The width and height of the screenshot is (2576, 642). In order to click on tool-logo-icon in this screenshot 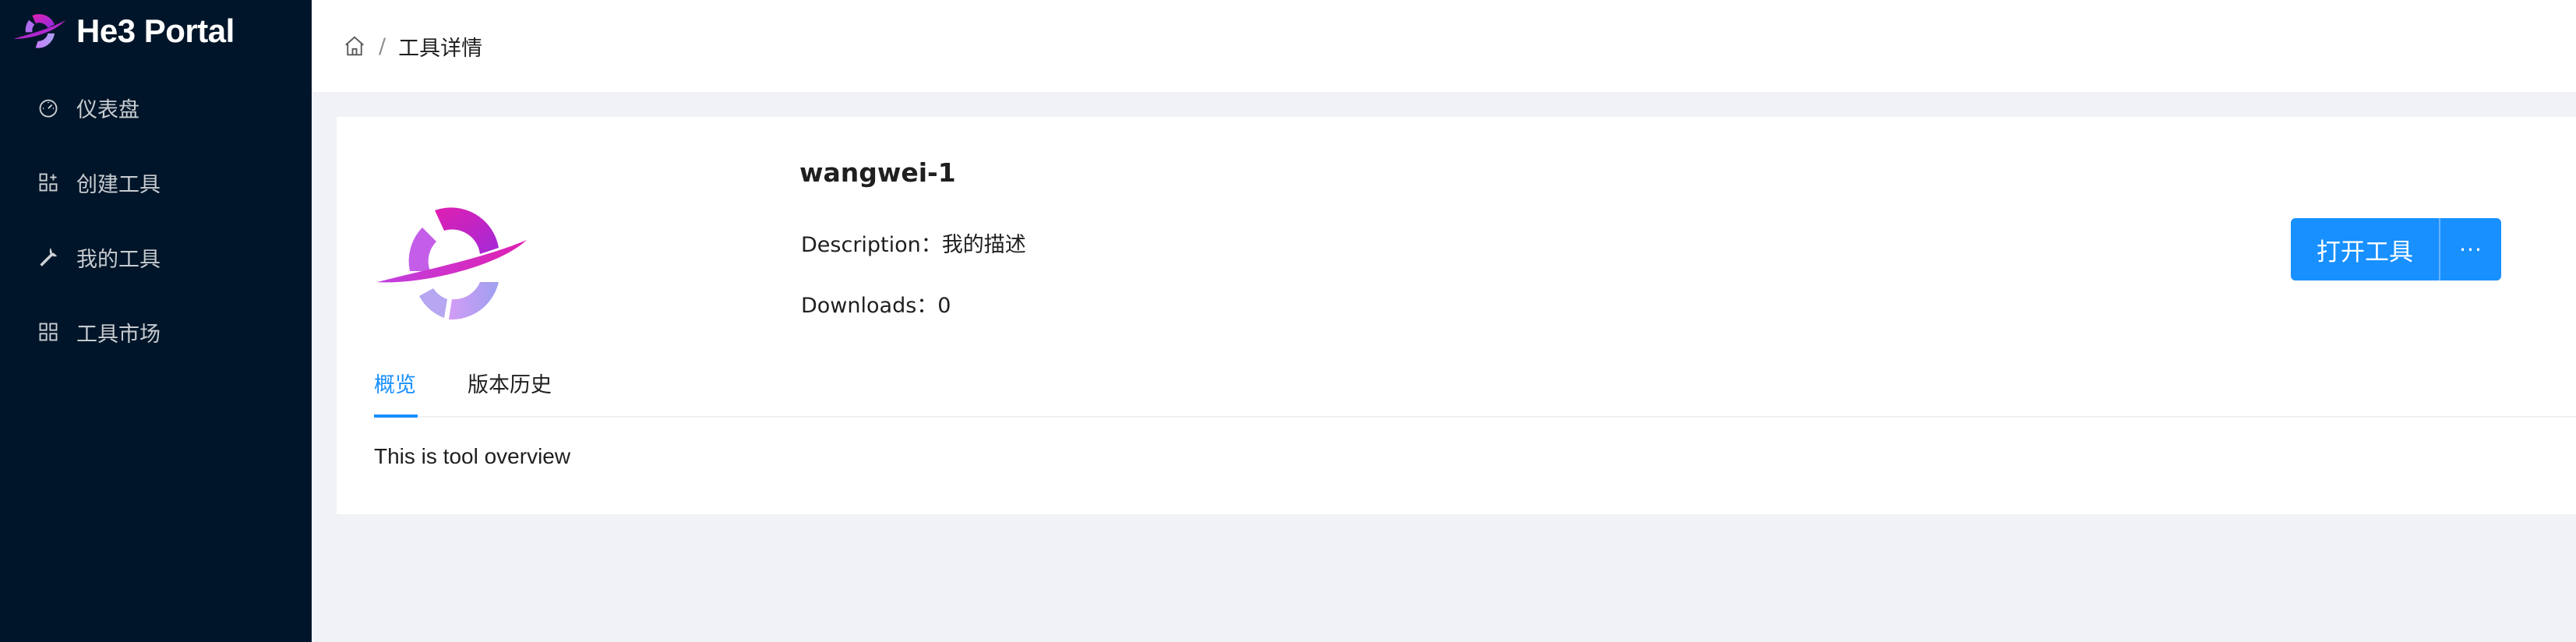, I will do `click(452, 263)`.